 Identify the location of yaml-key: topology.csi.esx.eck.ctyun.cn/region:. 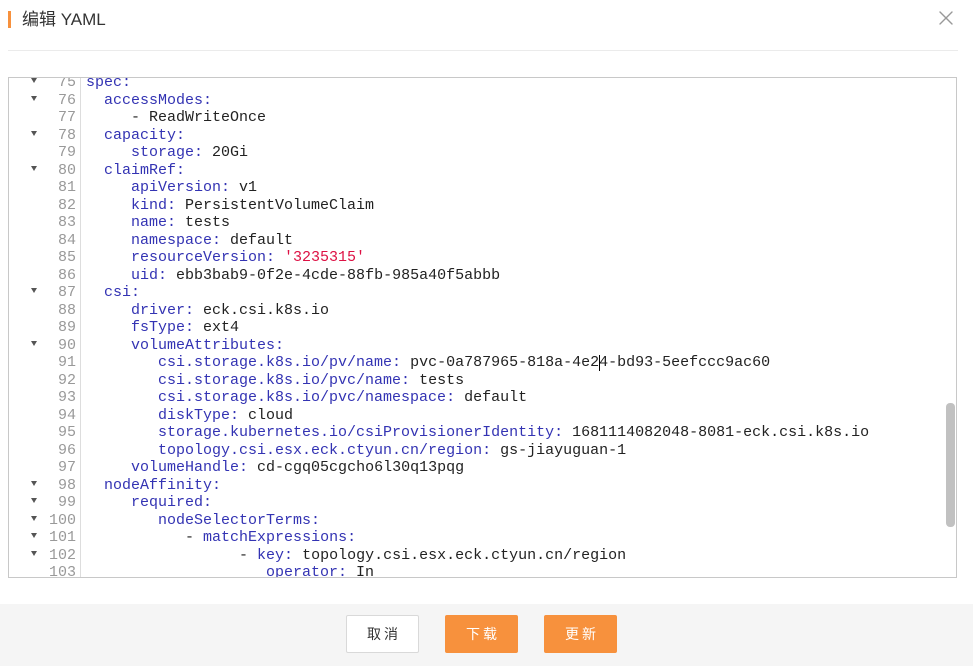
(324, 450).